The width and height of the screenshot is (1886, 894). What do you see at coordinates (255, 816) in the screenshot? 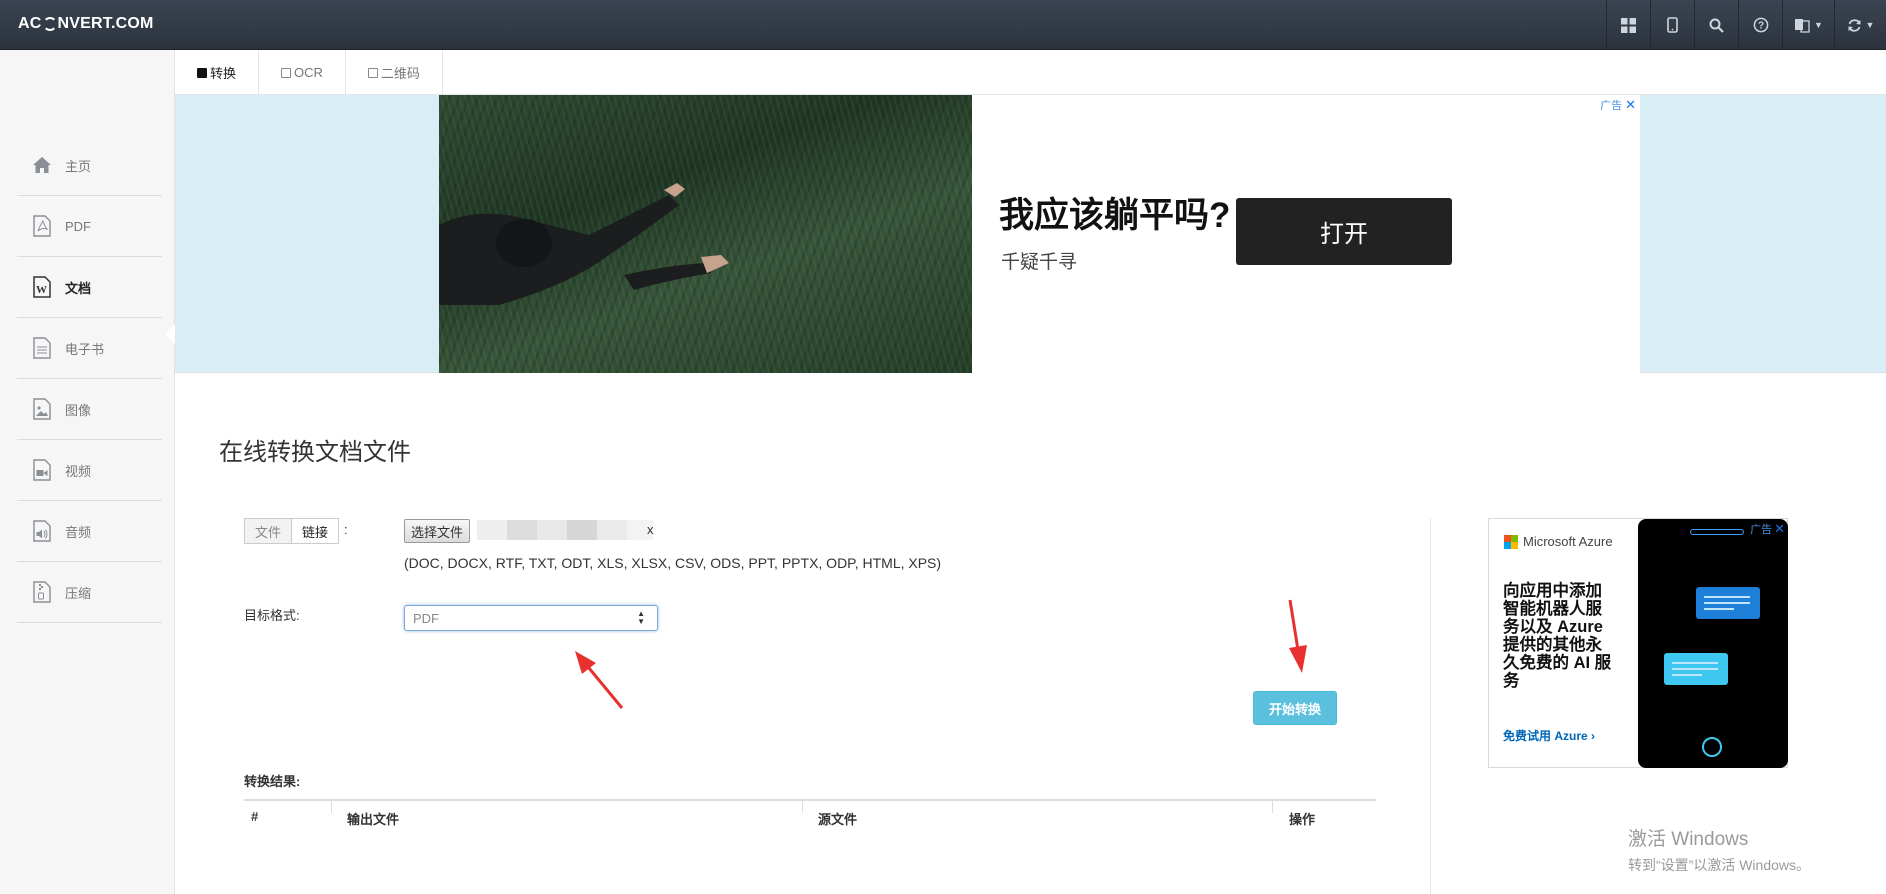
I see `column-header-index: #` at bounding box center [255, 816].